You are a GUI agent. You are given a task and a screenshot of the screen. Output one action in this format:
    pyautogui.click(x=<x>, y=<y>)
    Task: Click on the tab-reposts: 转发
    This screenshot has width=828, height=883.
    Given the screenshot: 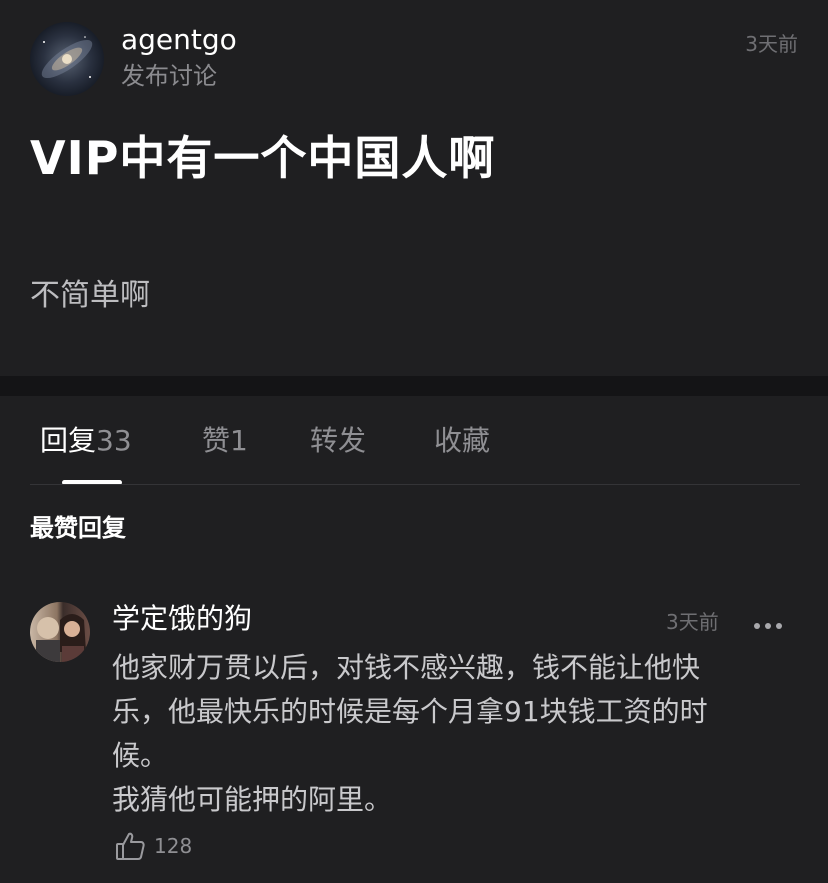 What is the action you would take?
    pyautogui.click(x=338, y=441)
    